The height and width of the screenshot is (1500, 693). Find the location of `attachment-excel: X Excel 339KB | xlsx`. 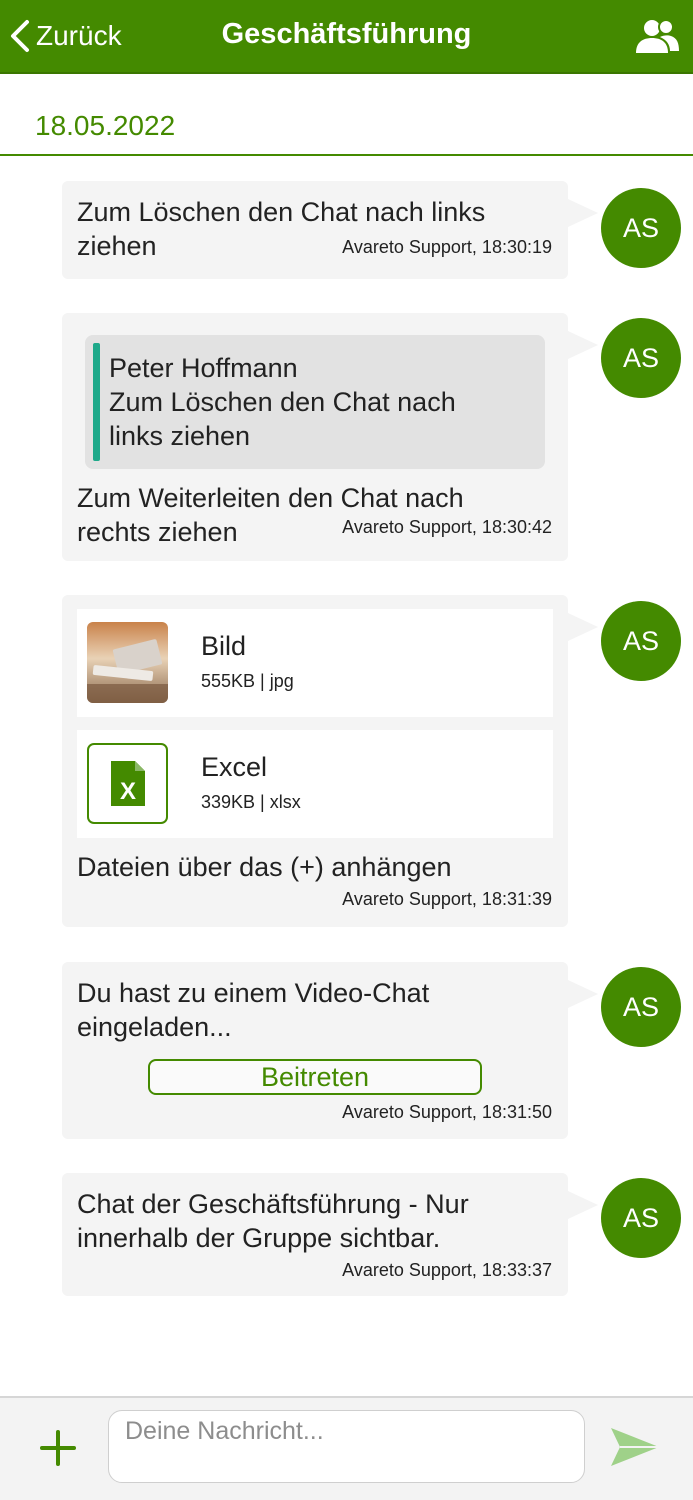

attachment-excel: X Excel 339KB | xlsx is located at coordinates (315, 784).